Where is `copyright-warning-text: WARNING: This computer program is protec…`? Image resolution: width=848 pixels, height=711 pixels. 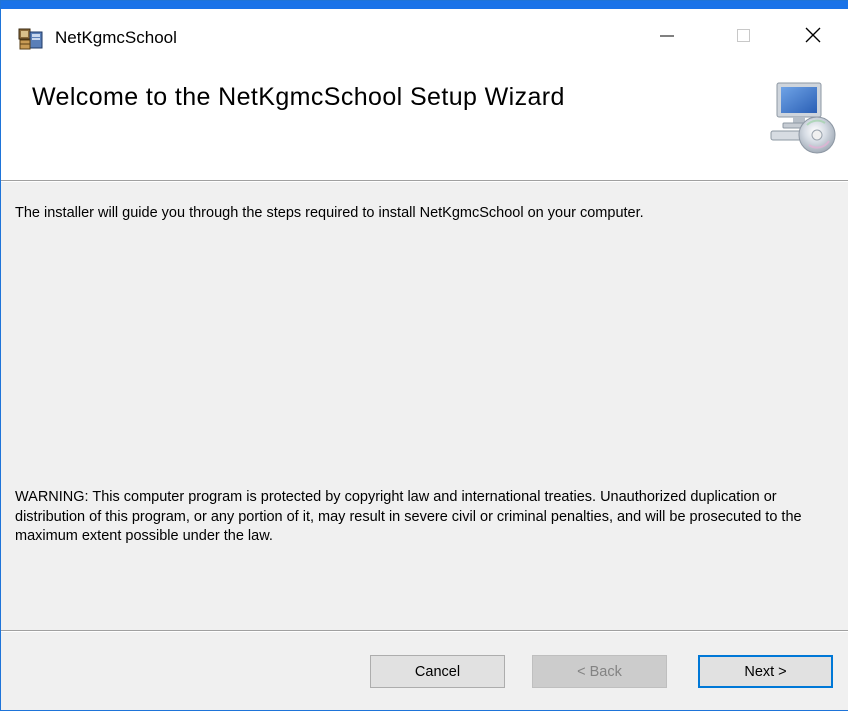 copyright-warning-text: WARNING: This computer program is protec… is located at coordinates (408, 516).